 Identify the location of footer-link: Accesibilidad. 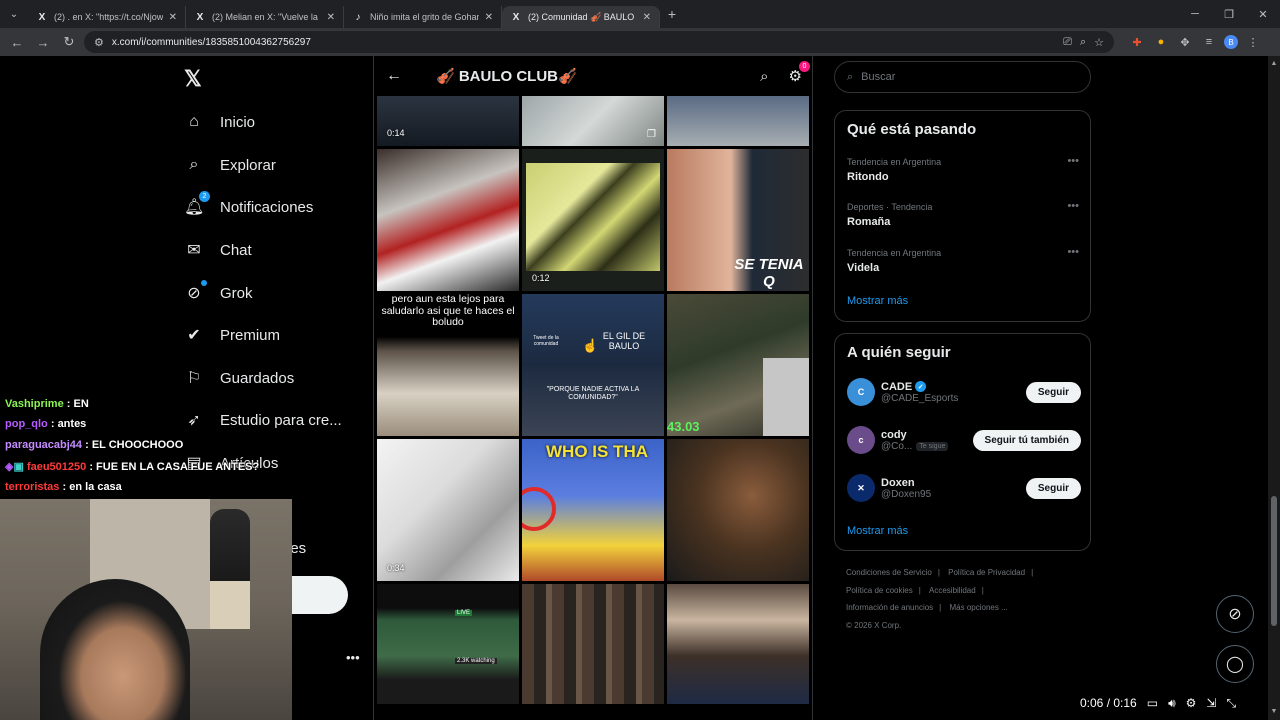
(952, 590).